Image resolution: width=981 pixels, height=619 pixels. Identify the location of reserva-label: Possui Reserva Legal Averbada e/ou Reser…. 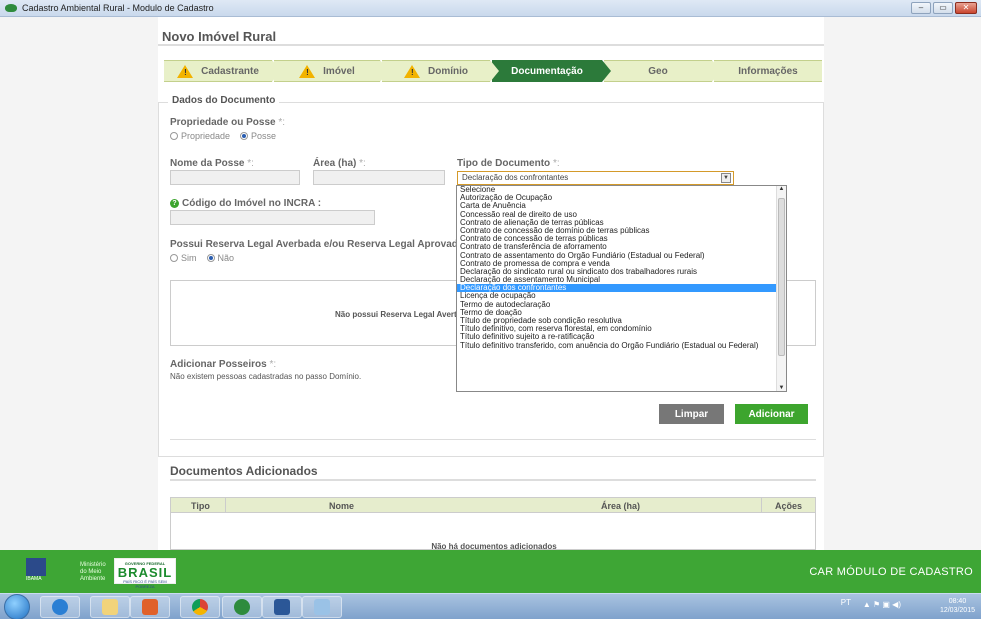
(328, 244).